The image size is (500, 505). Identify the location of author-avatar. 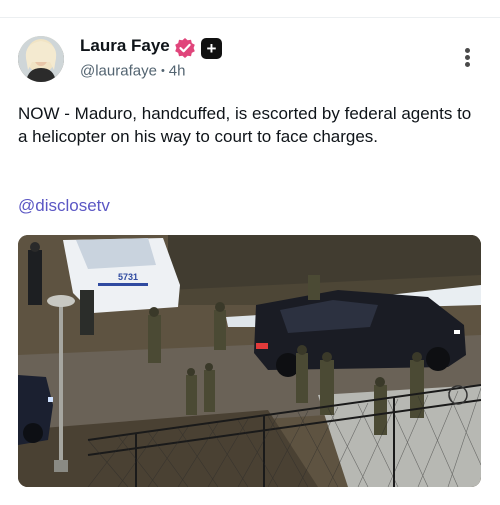
(41, 59).